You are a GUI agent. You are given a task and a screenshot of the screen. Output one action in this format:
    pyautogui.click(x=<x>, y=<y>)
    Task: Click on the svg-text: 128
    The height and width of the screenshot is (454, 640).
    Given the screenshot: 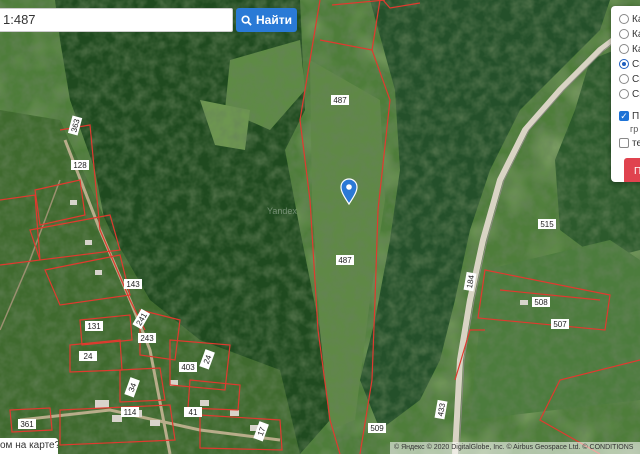 What is the action you would take?
    pyautogui.click(x=80, y=165)
    